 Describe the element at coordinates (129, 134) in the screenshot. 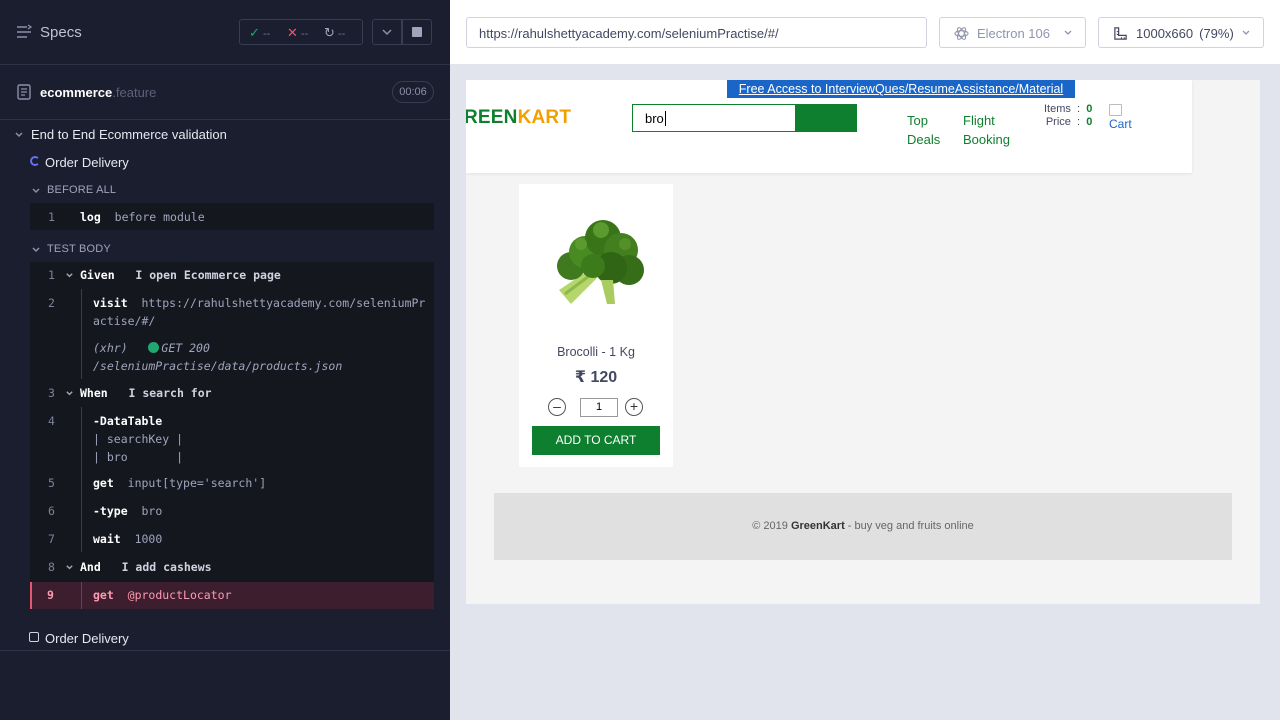

I see `suite-title: End to End Ecommerce validation` at that location.